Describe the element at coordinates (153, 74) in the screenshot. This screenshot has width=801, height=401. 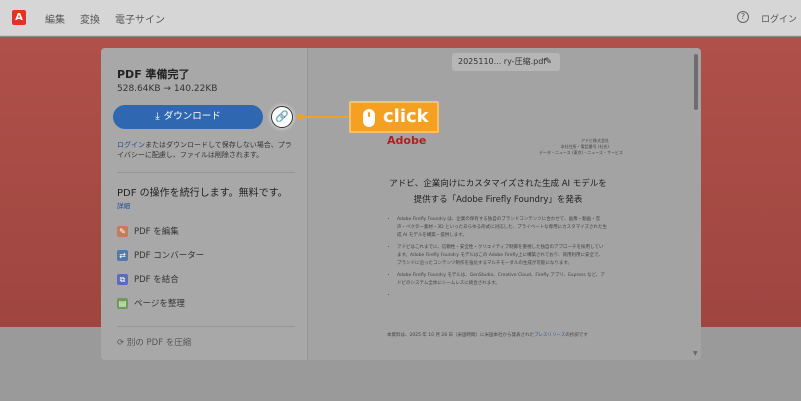
I see `page-title: PDF 準備完了` at that location.